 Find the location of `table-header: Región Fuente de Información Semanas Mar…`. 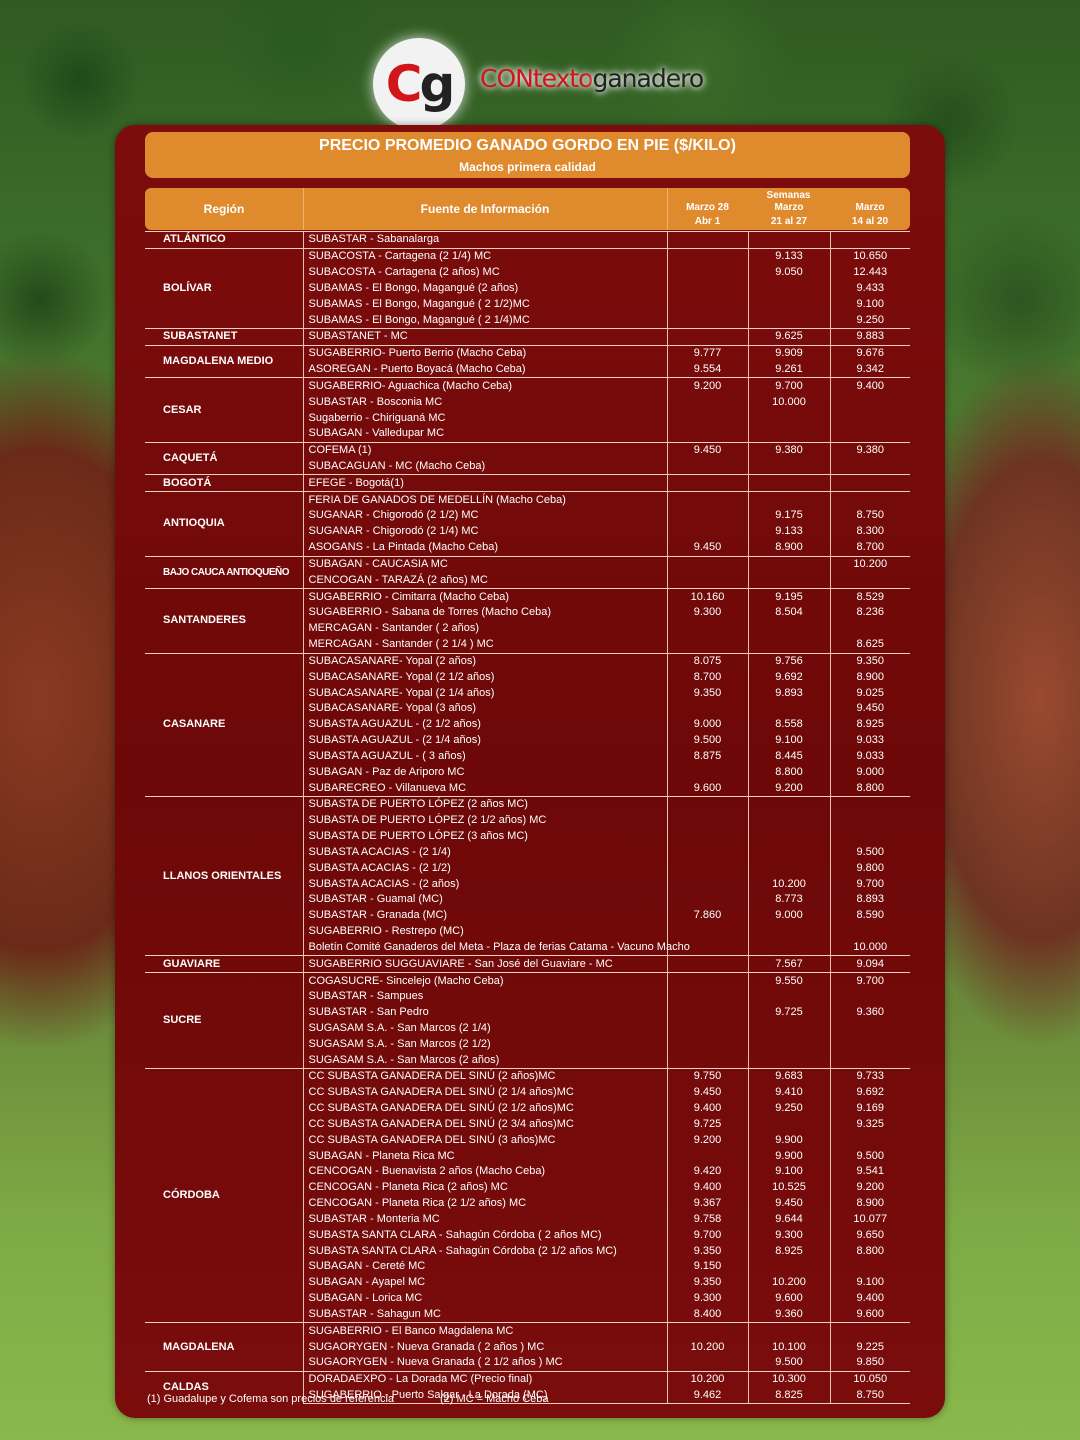

table-header: Región Fuente de Información Semanas Mar… is located at coordinates (527, 209).